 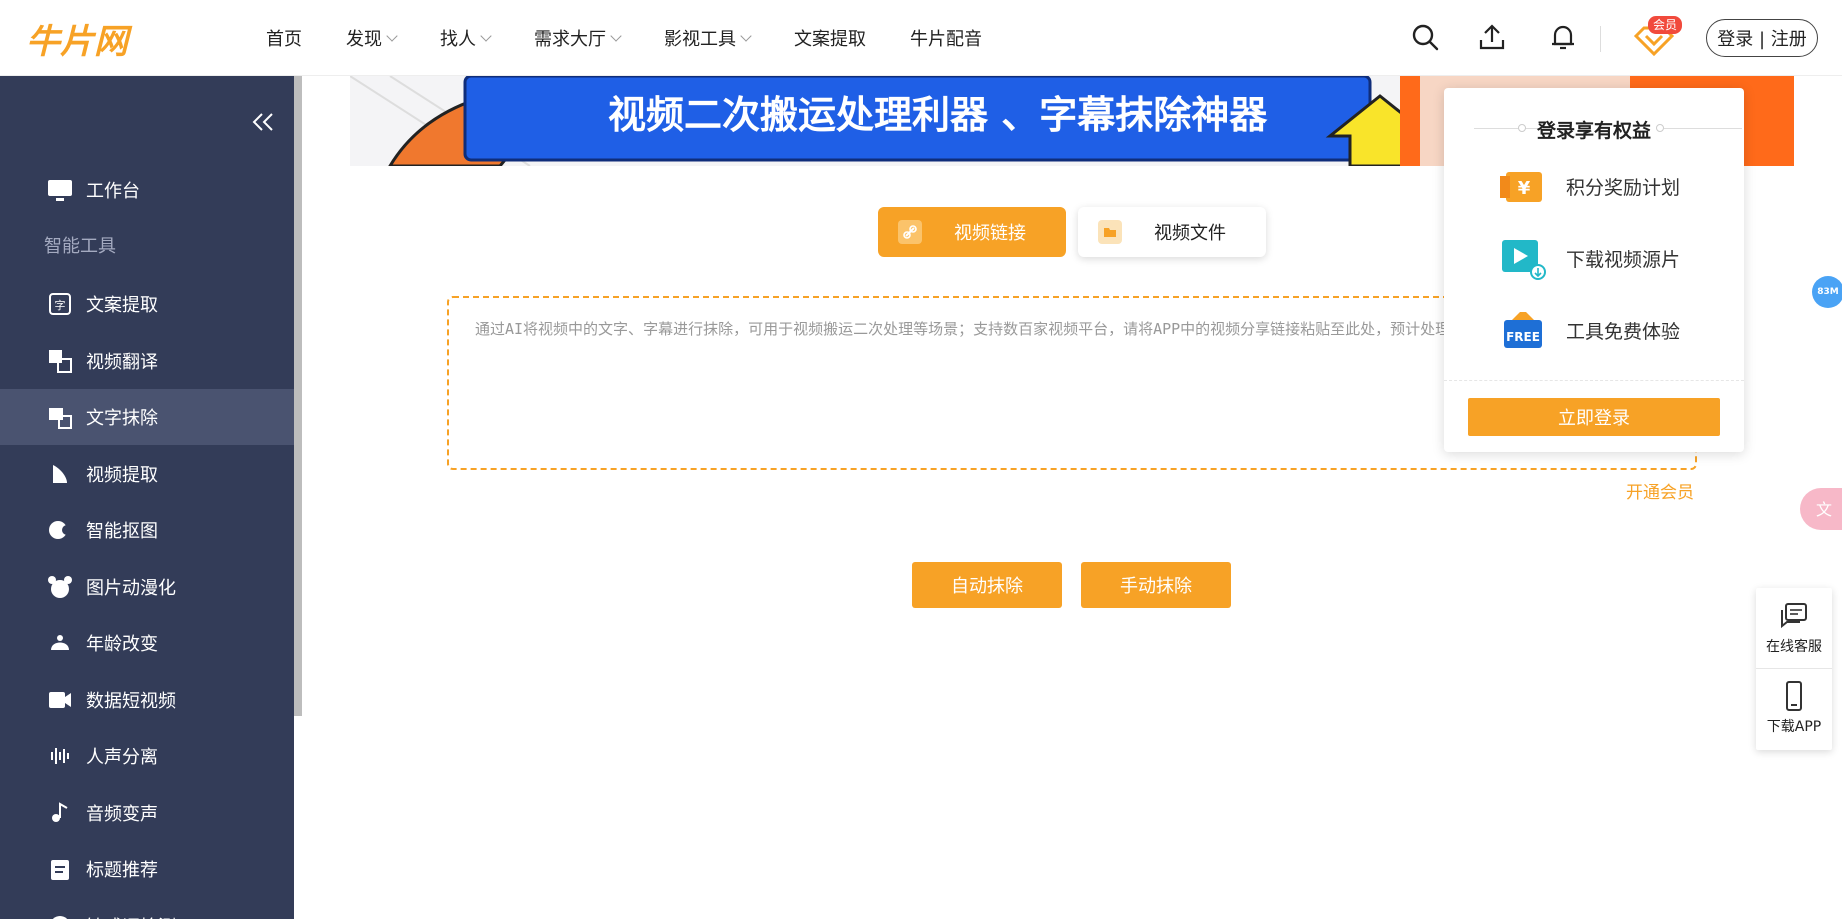 What do you see at coordinates (646, 38) in the screenshot?
I see `main-nav: 首页 发现 找人 需求大厅 影视工具 文案提取 牛片配音` at bounding box center [646, 38].